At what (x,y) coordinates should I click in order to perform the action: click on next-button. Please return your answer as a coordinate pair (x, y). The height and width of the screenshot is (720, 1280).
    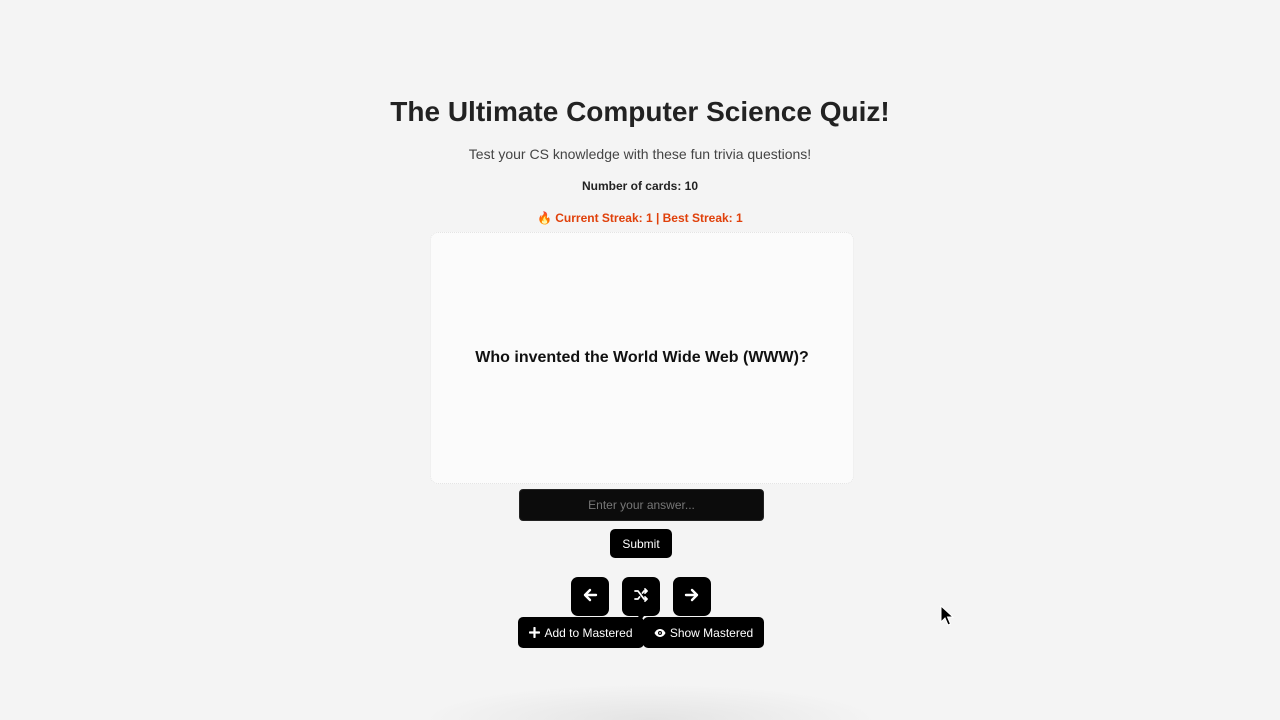
    Looking at the image, I should click on (692, 596).